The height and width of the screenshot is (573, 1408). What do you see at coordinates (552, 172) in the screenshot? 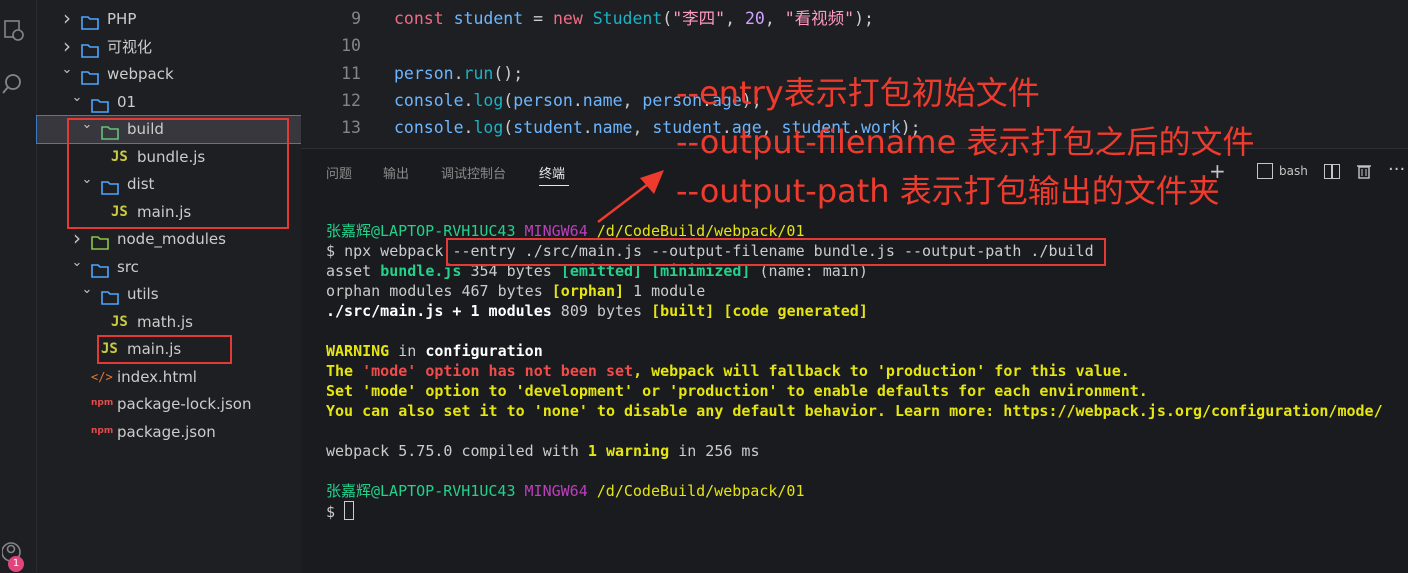
I see `tab-terminal: 终端` at bounding box center [552, 172].